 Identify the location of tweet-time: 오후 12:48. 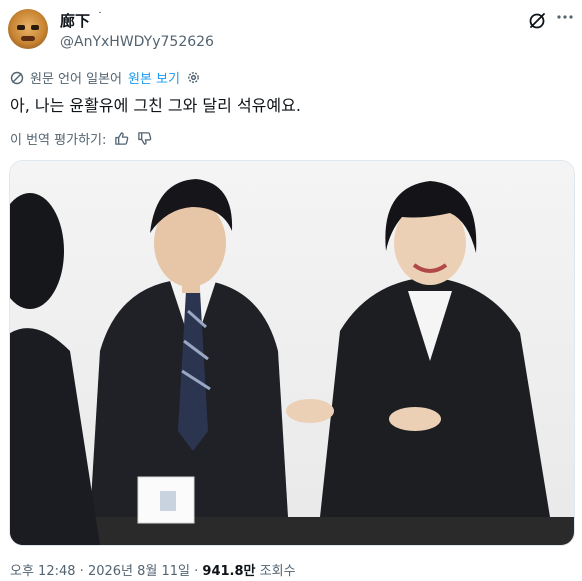
(43, 571).